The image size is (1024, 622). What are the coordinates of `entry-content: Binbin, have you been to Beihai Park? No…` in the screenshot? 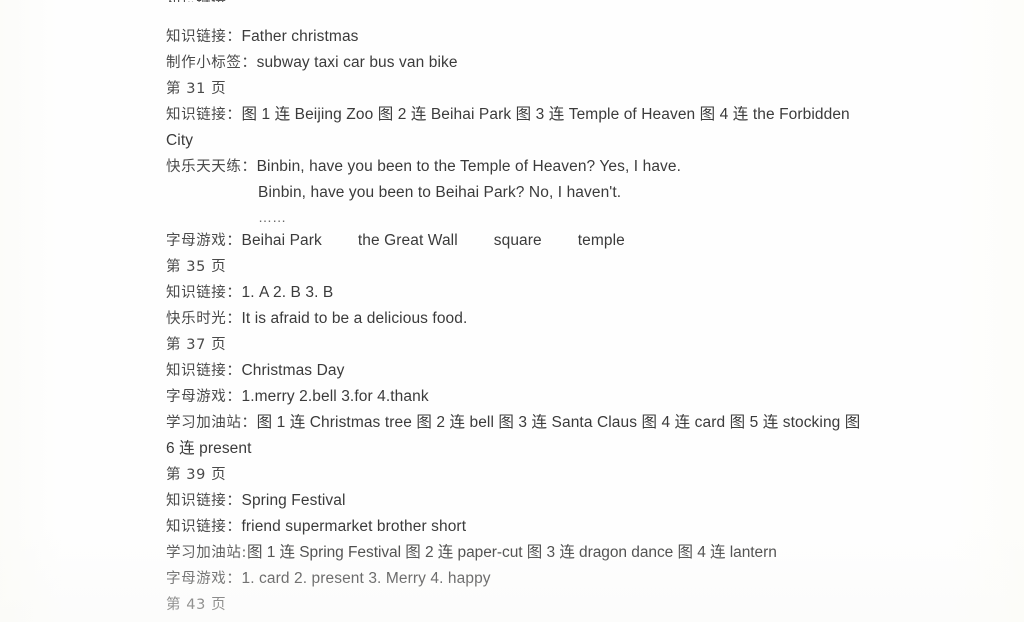 It's located at (440, 192).